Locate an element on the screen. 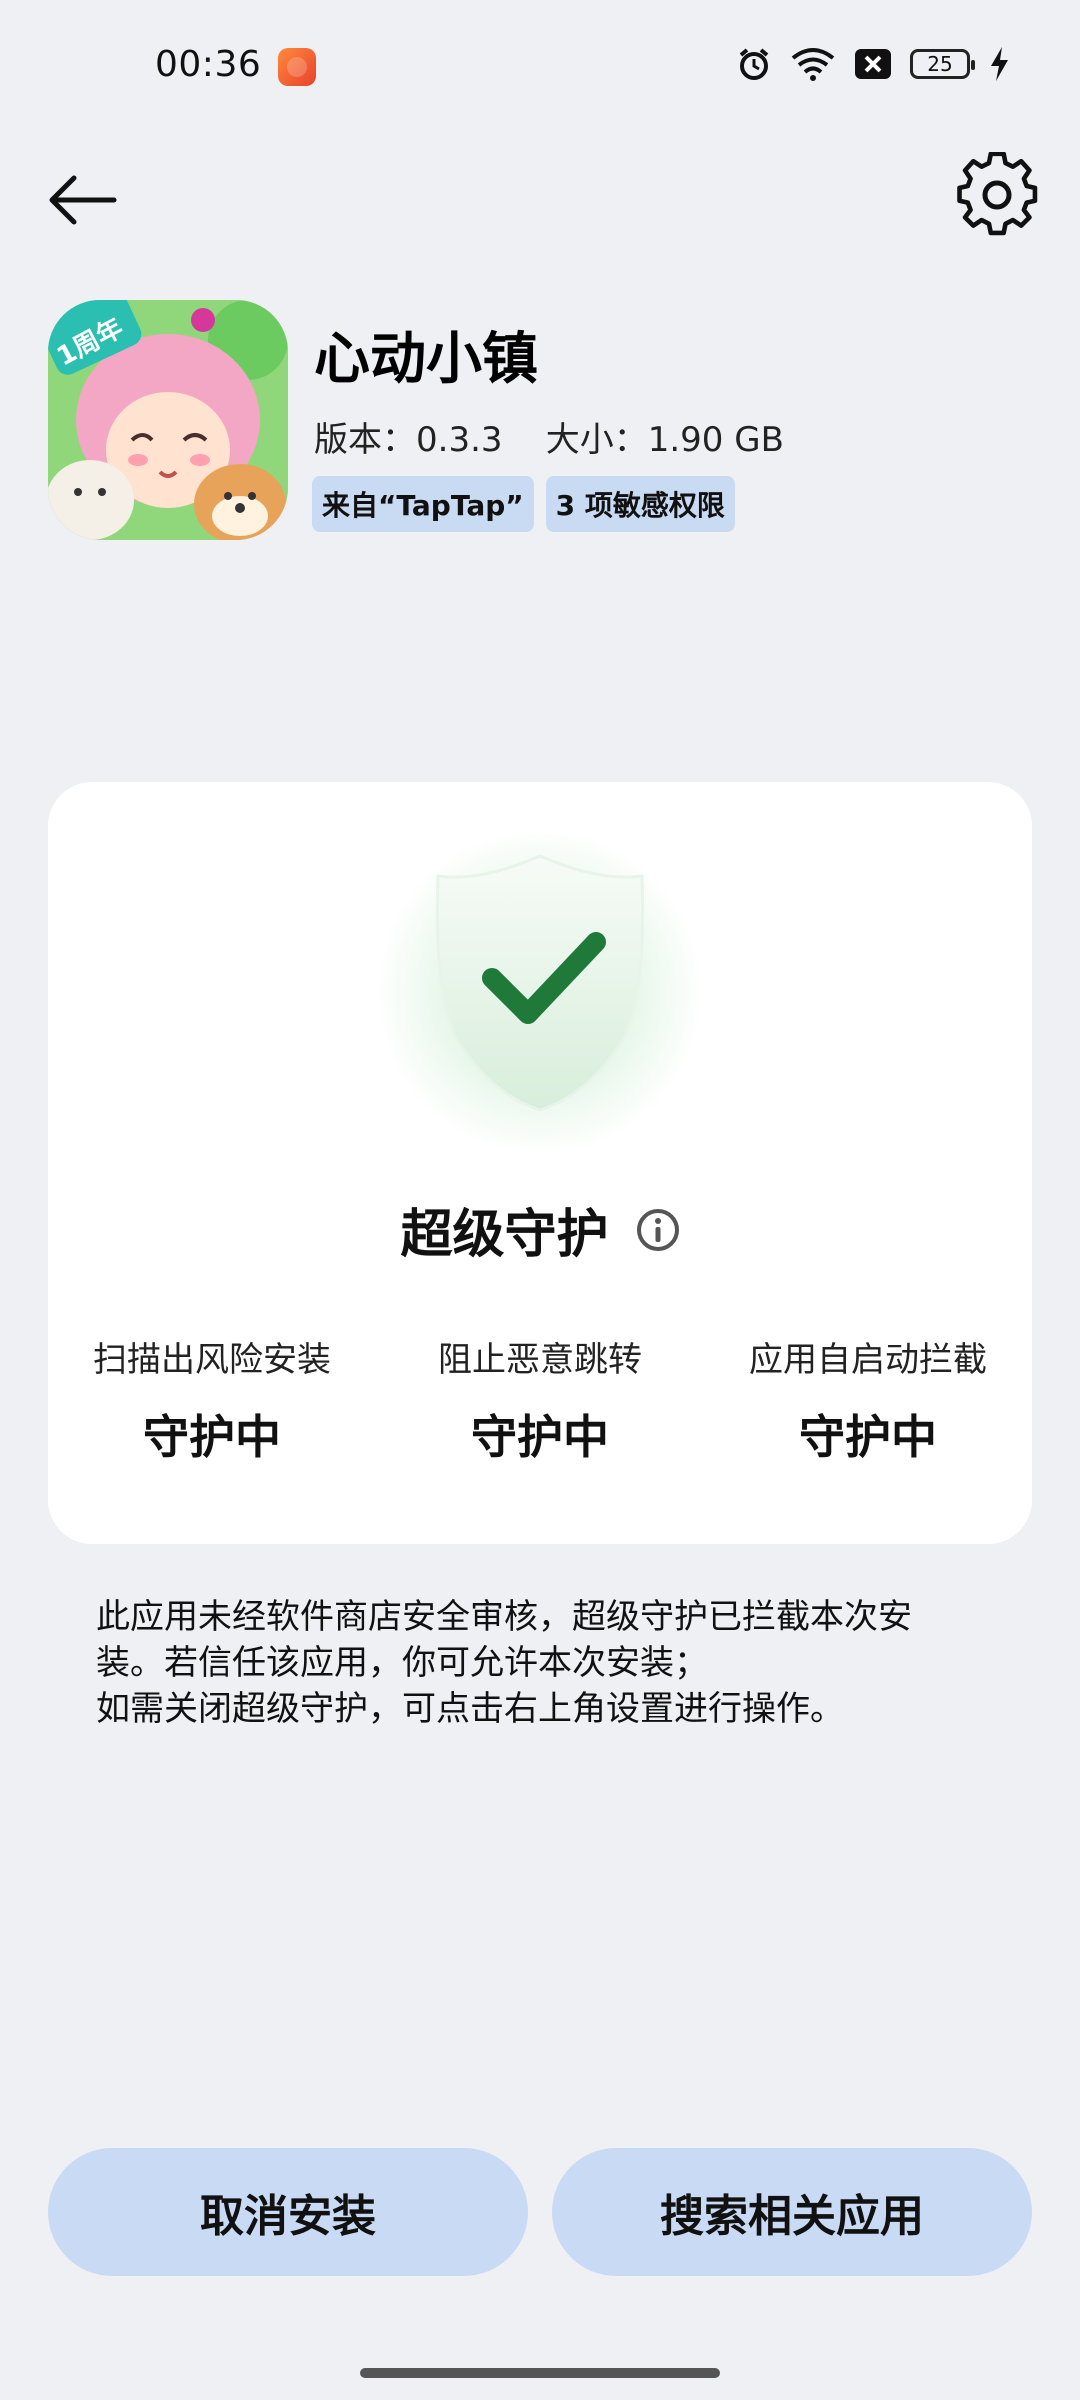 The height and width of the screenshot is (2400, 1080). app-tags: 来自“TapTap” 3 项敏感权限 is located at coordinates (523, 504).